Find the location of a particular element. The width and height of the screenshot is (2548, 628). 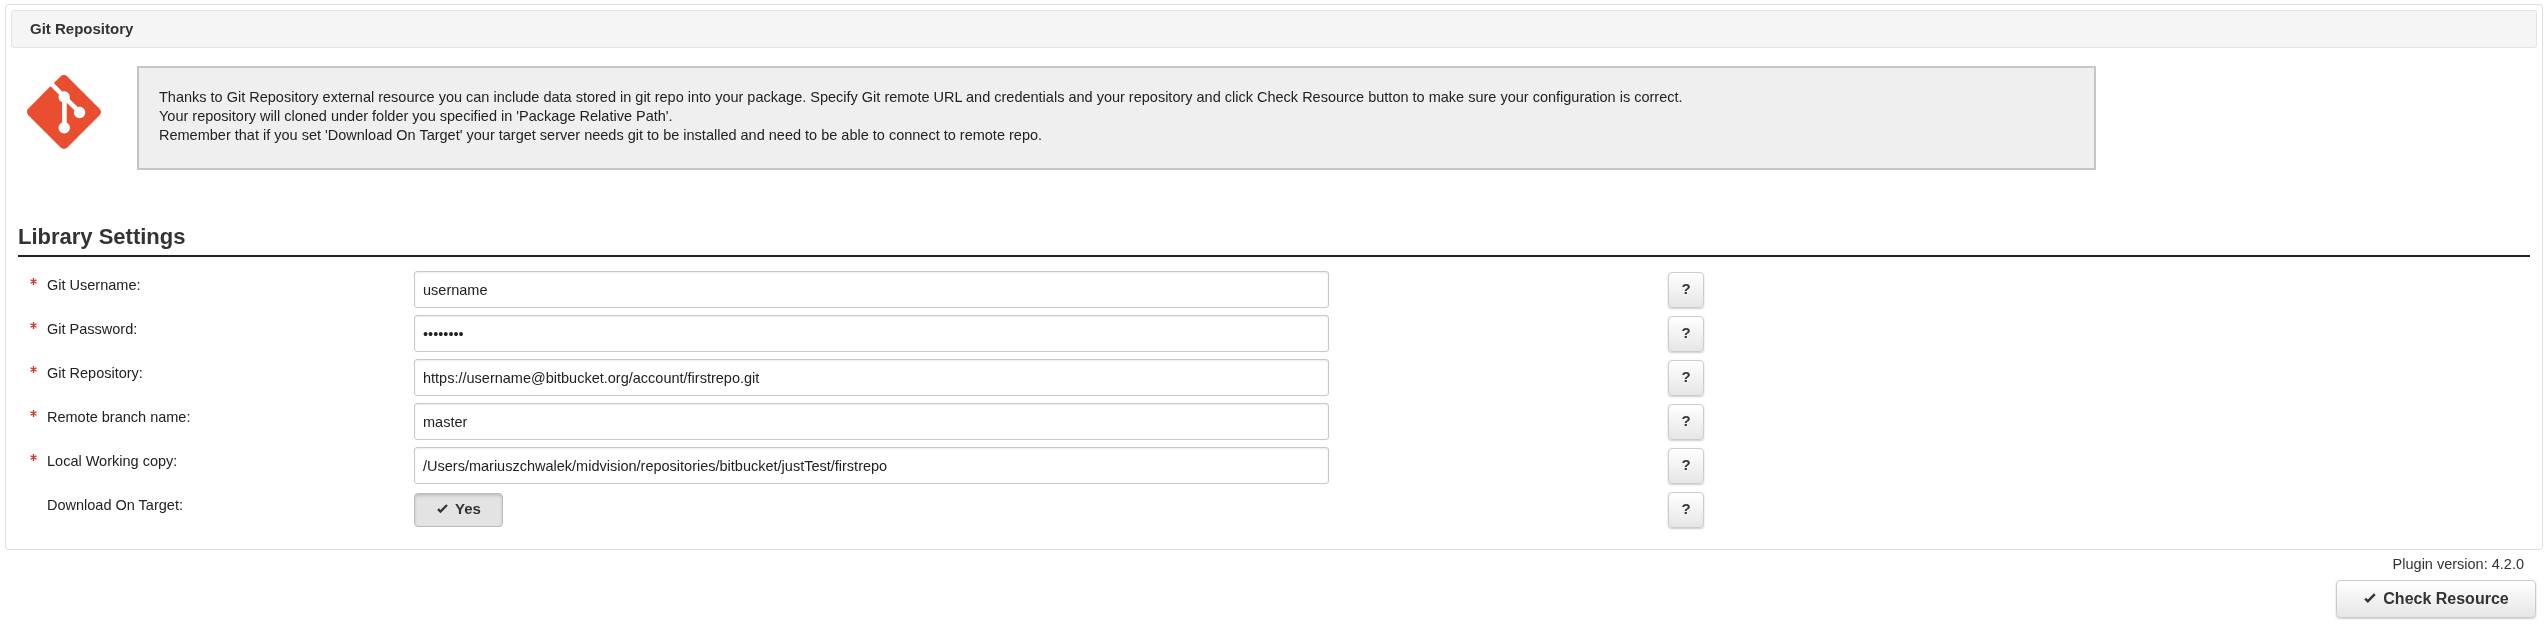

field-label: Git Username: is located at coordinates (94, 285).